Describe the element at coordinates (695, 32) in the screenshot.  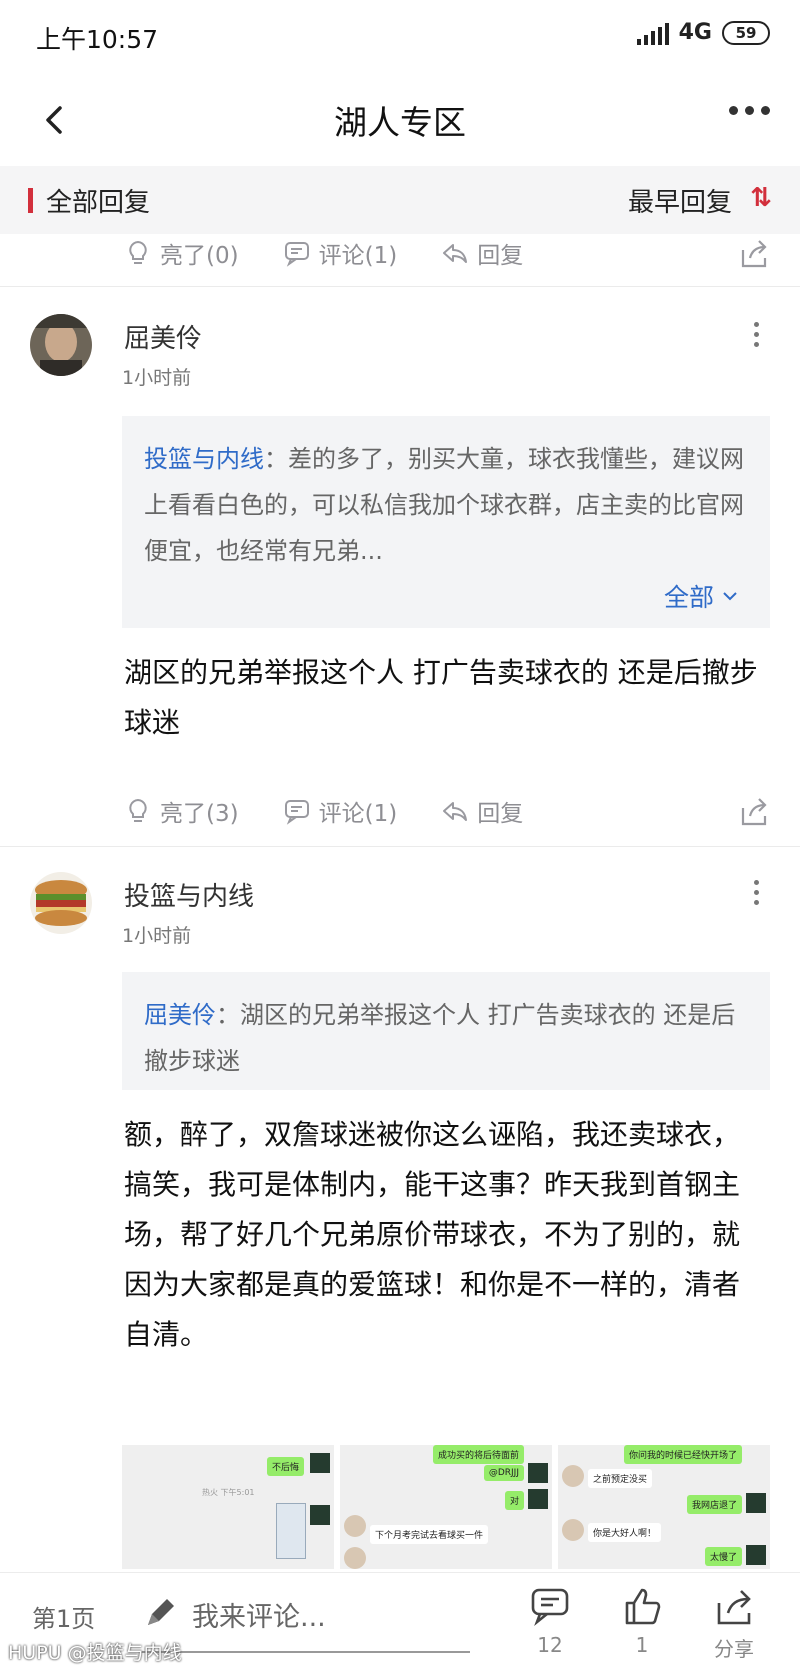
I see `network-type: 4G` at that location.